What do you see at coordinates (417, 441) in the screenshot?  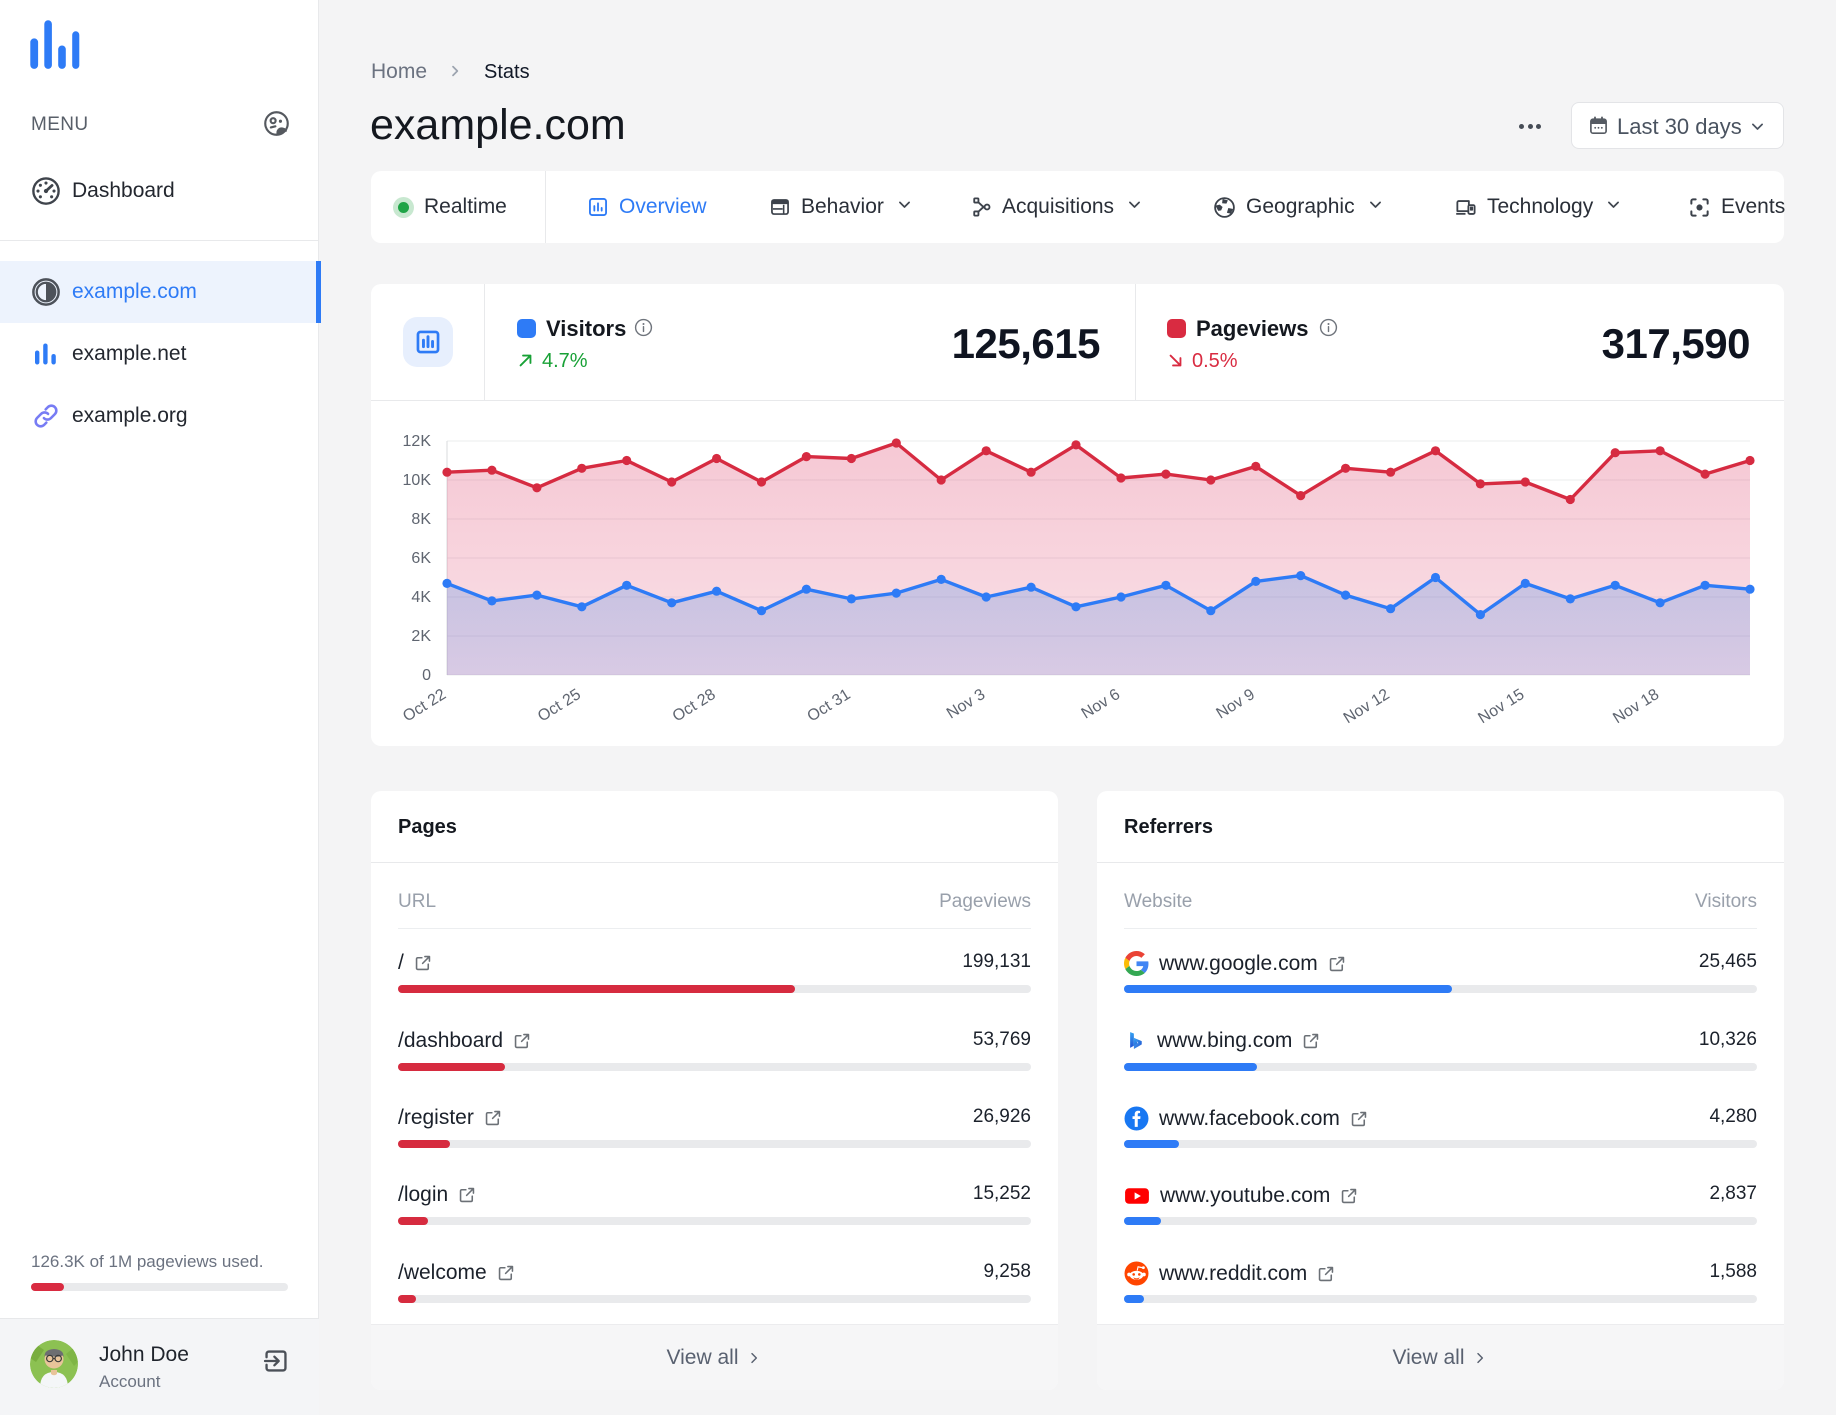 I see `svg-text: 12K` at bounding box center [417, 441].